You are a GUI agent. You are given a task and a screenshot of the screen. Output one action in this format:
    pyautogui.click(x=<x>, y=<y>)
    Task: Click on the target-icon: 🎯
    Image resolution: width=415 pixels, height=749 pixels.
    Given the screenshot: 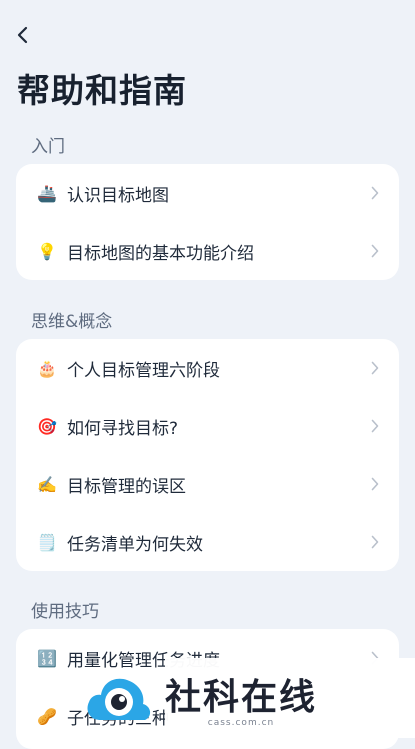 What is the action you would take?
    pyautogui.click(x=47, y=426)
    